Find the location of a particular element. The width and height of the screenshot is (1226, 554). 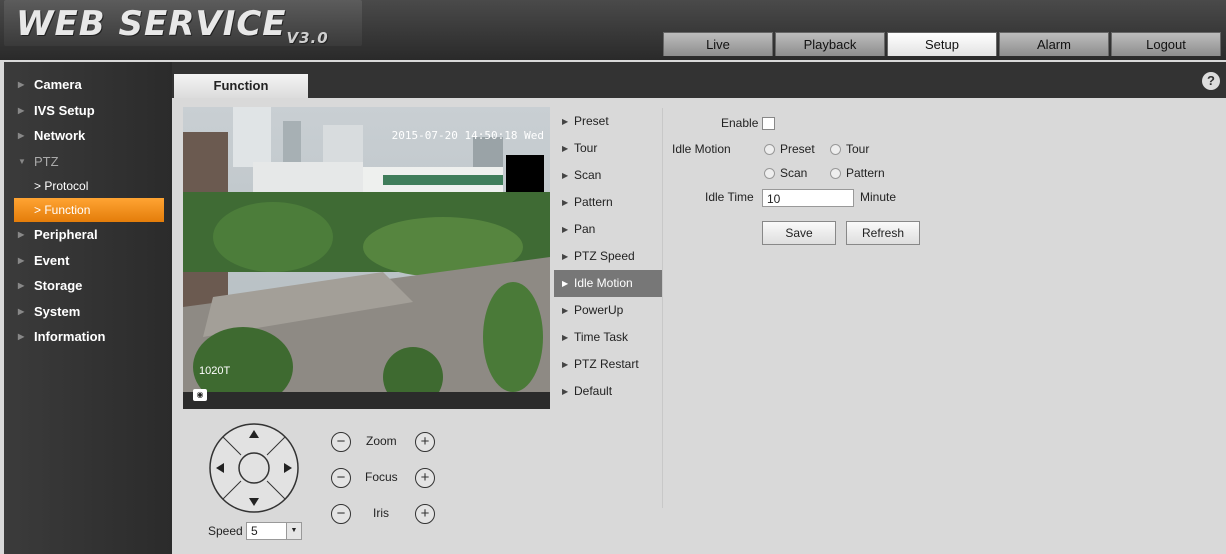

menu-item-idle-motion: ▶ Idle Motion is located at coordinates (608, 283).